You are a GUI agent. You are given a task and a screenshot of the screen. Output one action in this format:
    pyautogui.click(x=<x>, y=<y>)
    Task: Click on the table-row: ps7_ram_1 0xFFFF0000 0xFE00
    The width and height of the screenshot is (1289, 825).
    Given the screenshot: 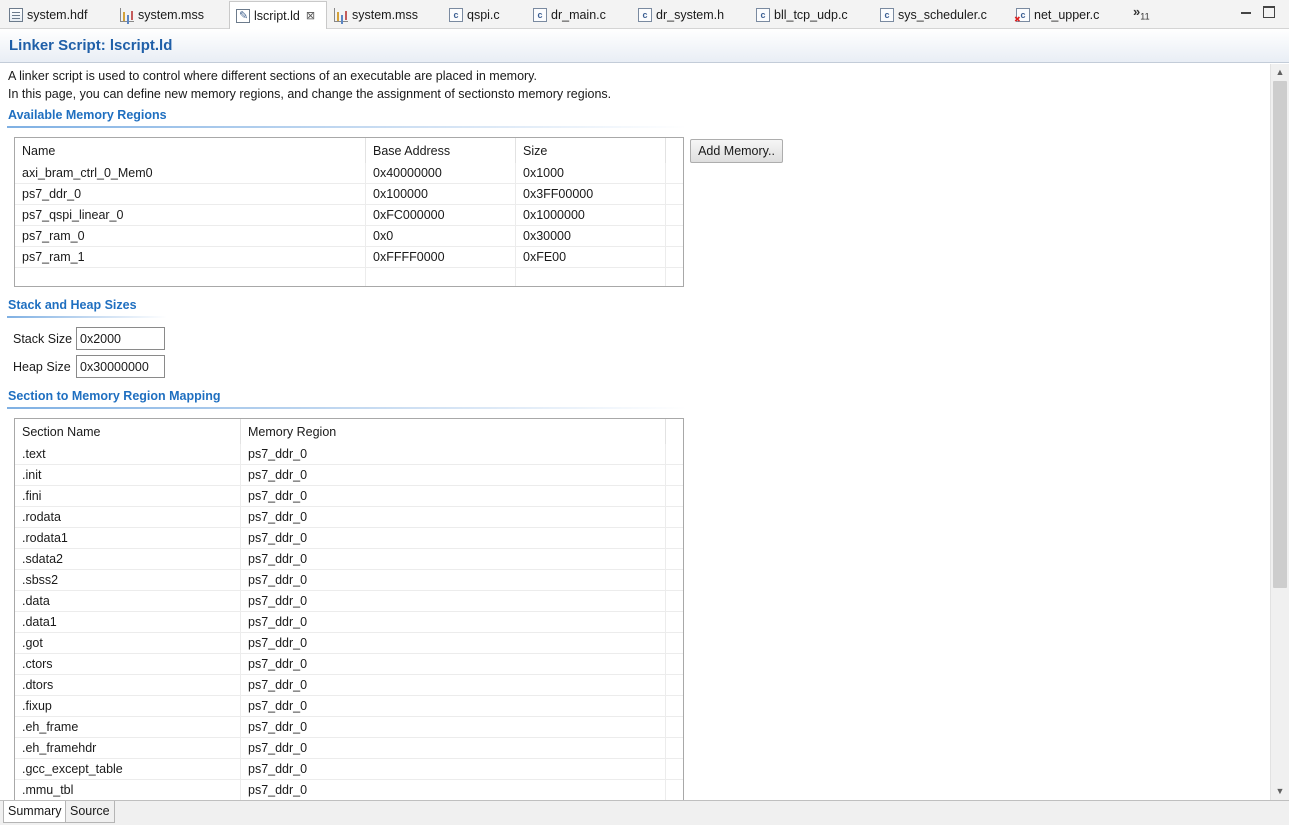 What is the action you would take?
    pyautogui.click(x=349, y=257)
    